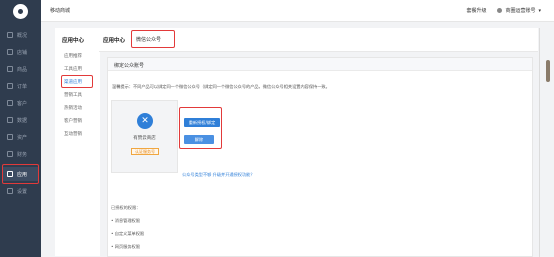  I want to click on tab-app-center: 应用中心, so click(114, 40).